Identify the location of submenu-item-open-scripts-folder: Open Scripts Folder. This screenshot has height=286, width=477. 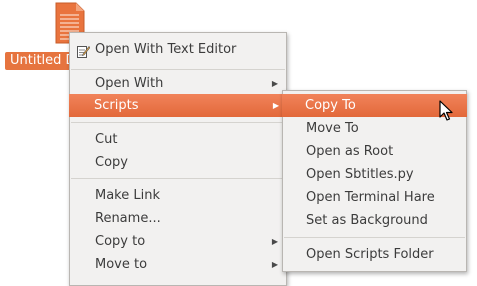
(374, 254).